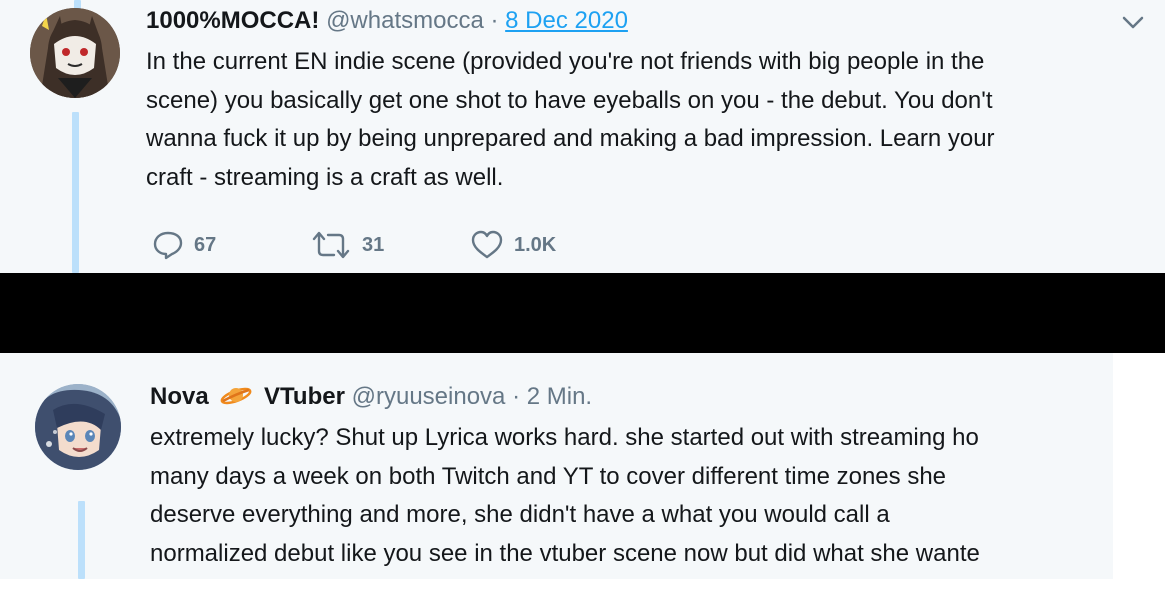  I want to click on ringed-planet-emoji, so click(236, 396).